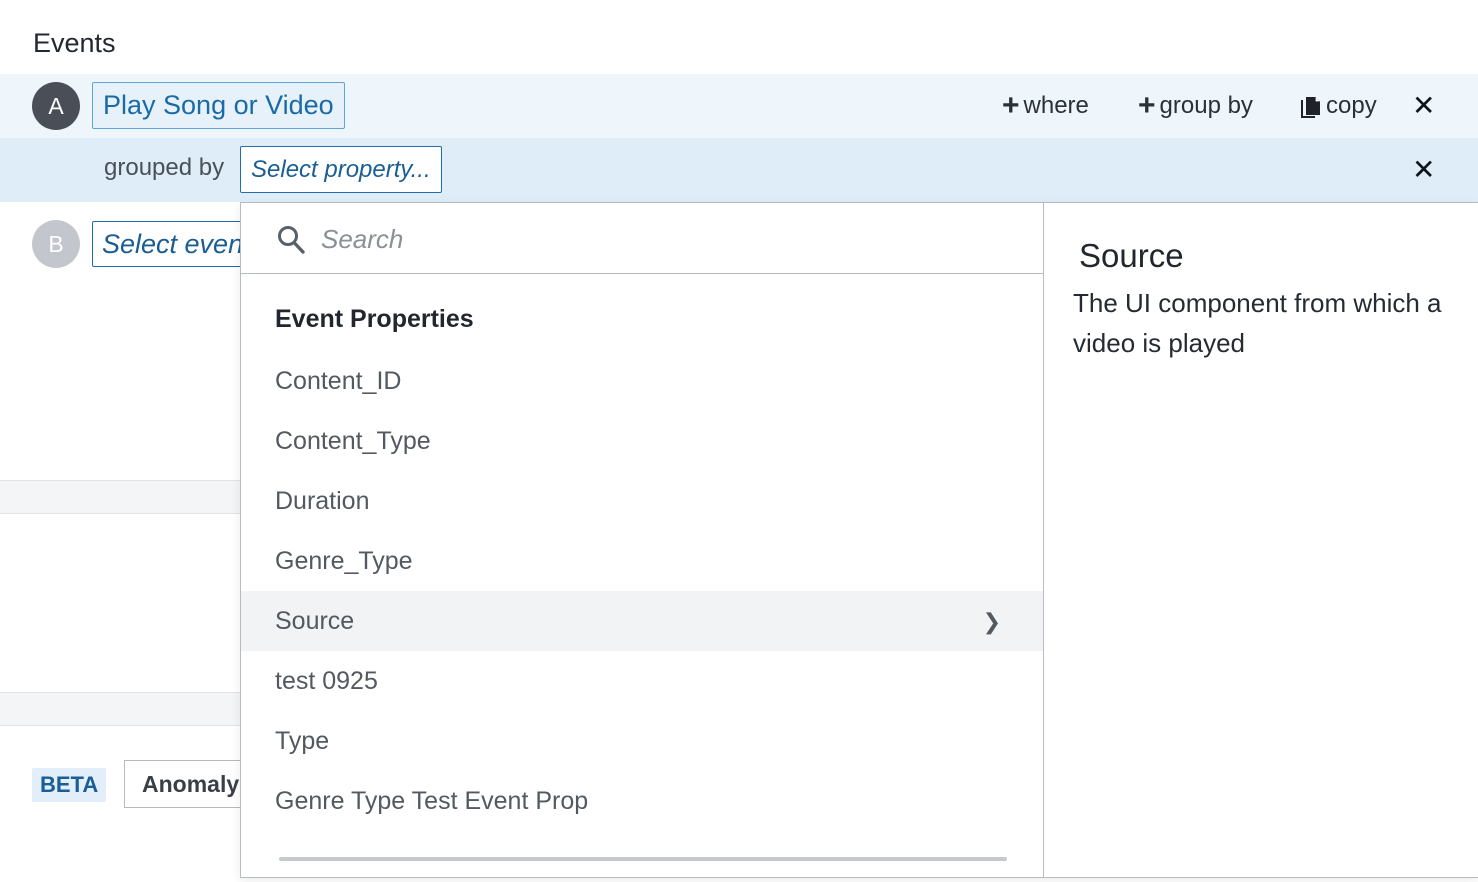 Image resolution: width=1478 pixels, height=882 pixels. What do you see at coordinates (302, 740) in the screenshot?
I see `list-item-label: Type` at bounding box center [302, 740].